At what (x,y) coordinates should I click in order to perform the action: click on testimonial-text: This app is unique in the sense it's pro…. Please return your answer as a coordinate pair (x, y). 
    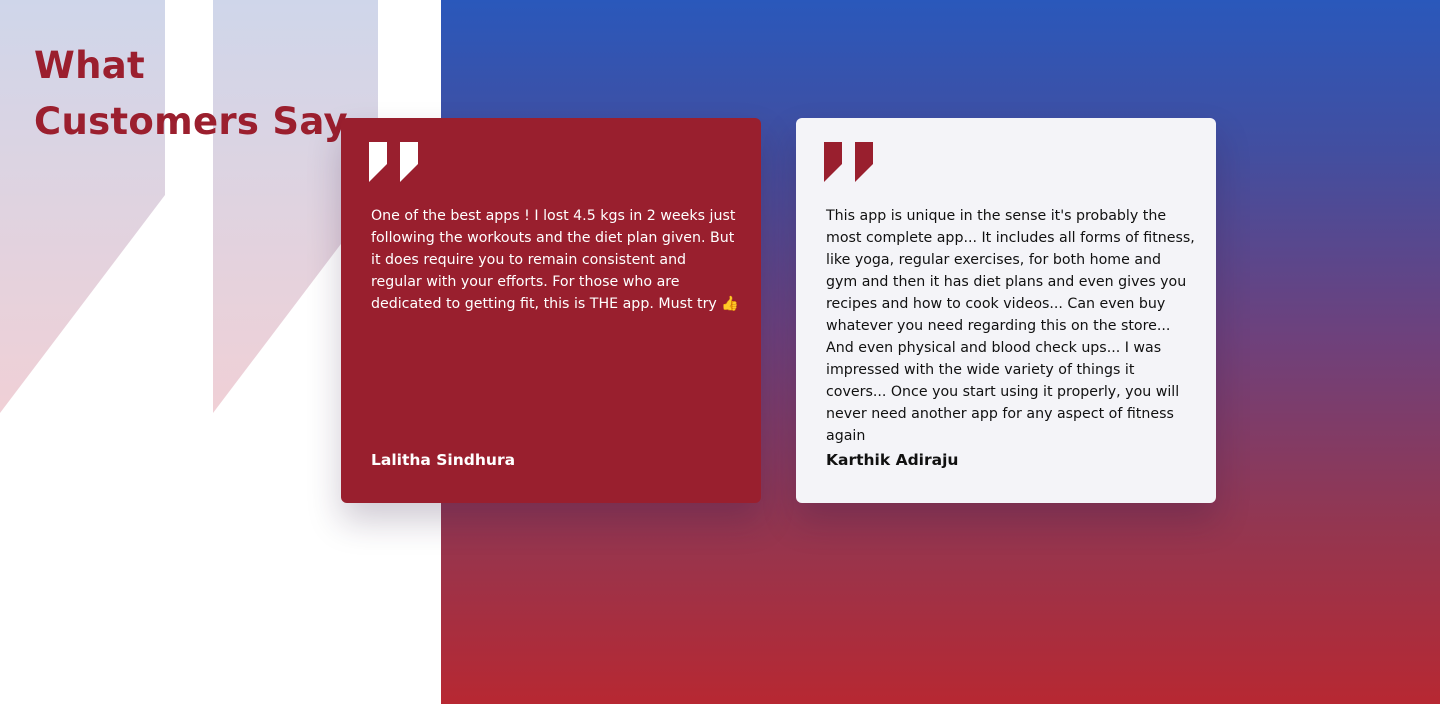
    Looking at the image, I should click on (1010, 326).